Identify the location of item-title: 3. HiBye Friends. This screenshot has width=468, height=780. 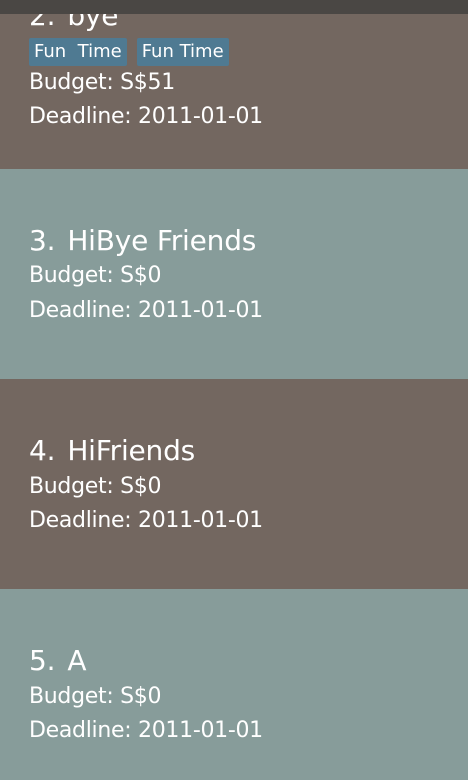
(142, 241).